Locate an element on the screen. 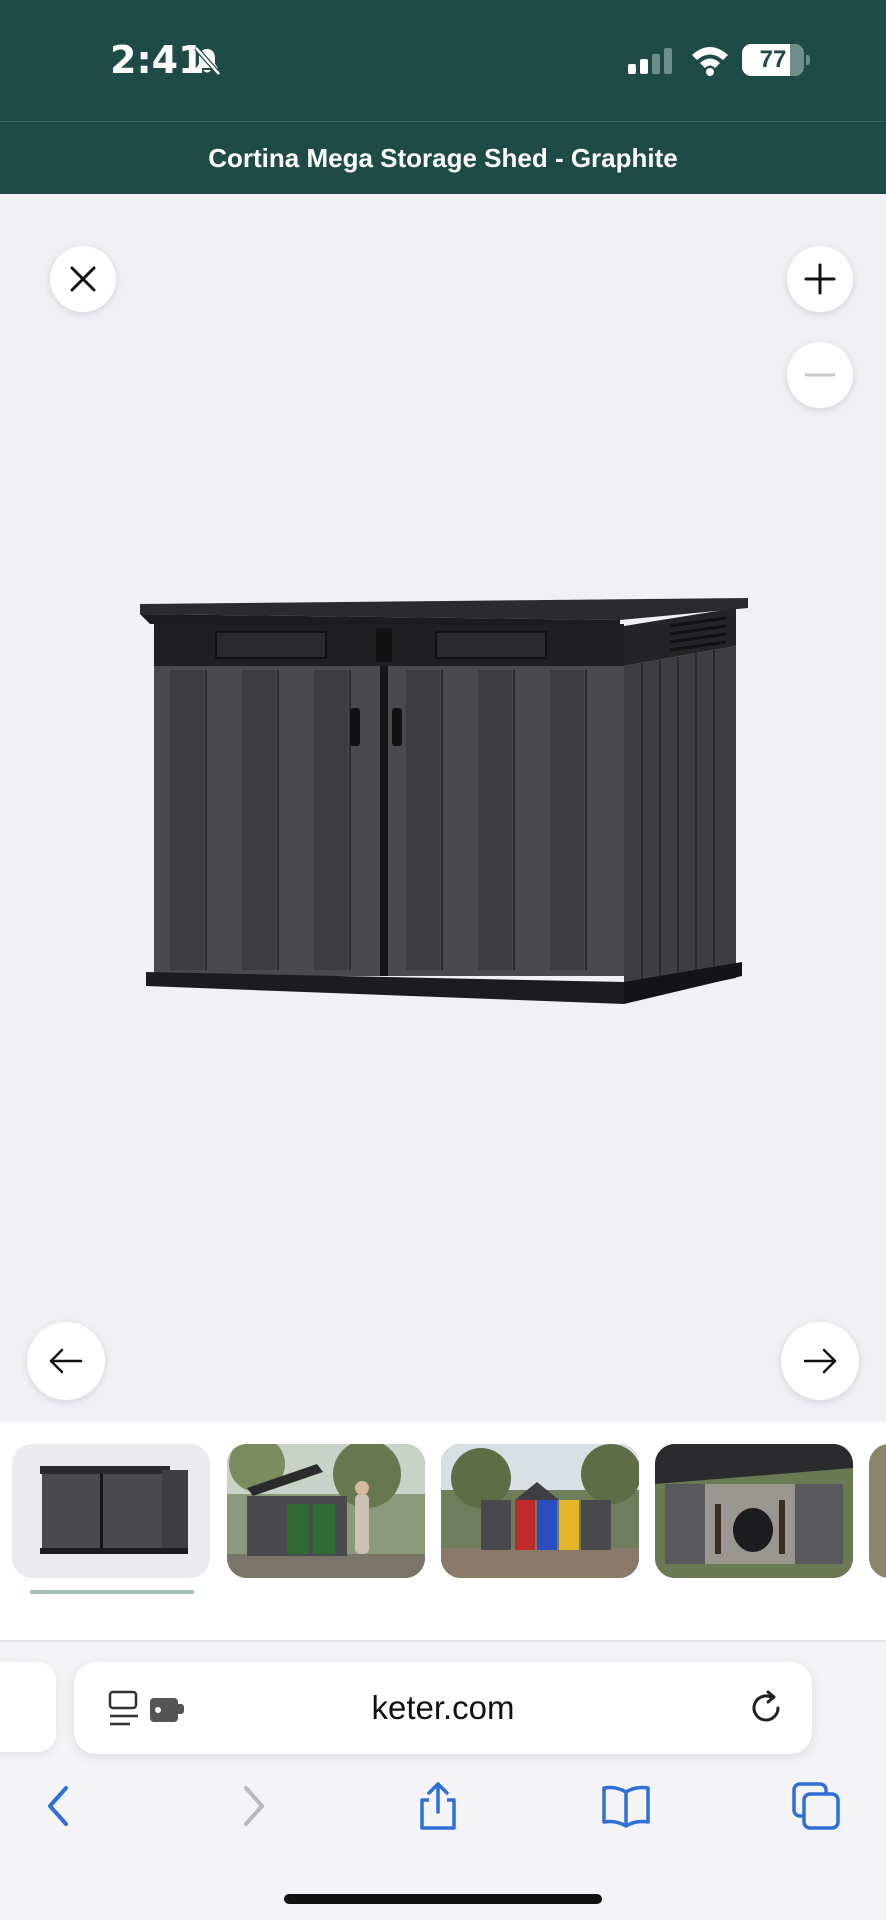  close-icon is located at coordinates (83, 279).